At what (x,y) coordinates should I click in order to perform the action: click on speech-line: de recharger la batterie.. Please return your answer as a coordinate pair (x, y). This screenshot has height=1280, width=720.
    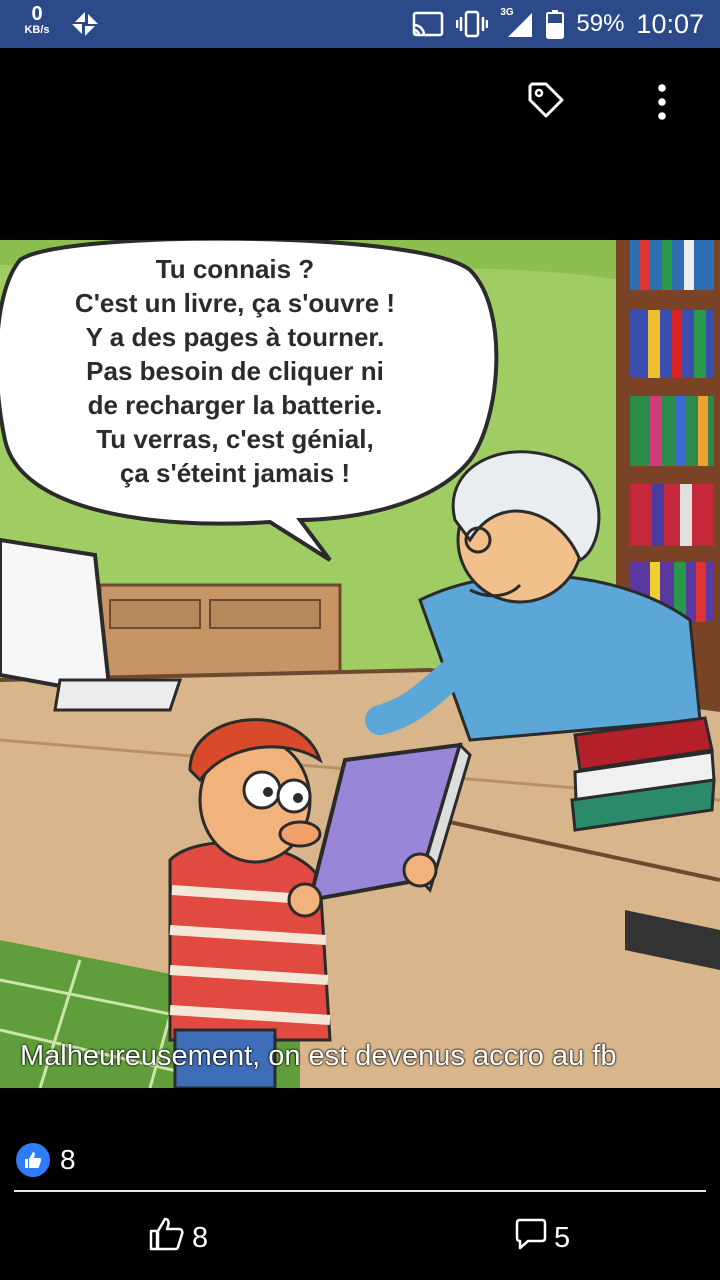
    Looking at the image, I should click on (235, 405).